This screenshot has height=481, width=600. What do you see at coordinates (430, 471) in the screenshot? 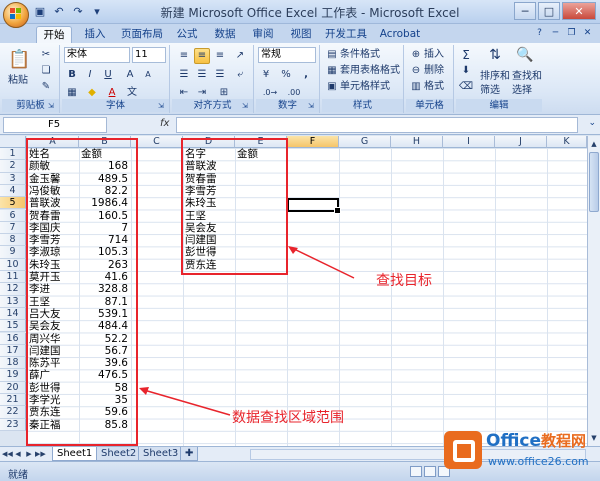
I see `page-layout-view-icon` at bounding box center [430, 471].